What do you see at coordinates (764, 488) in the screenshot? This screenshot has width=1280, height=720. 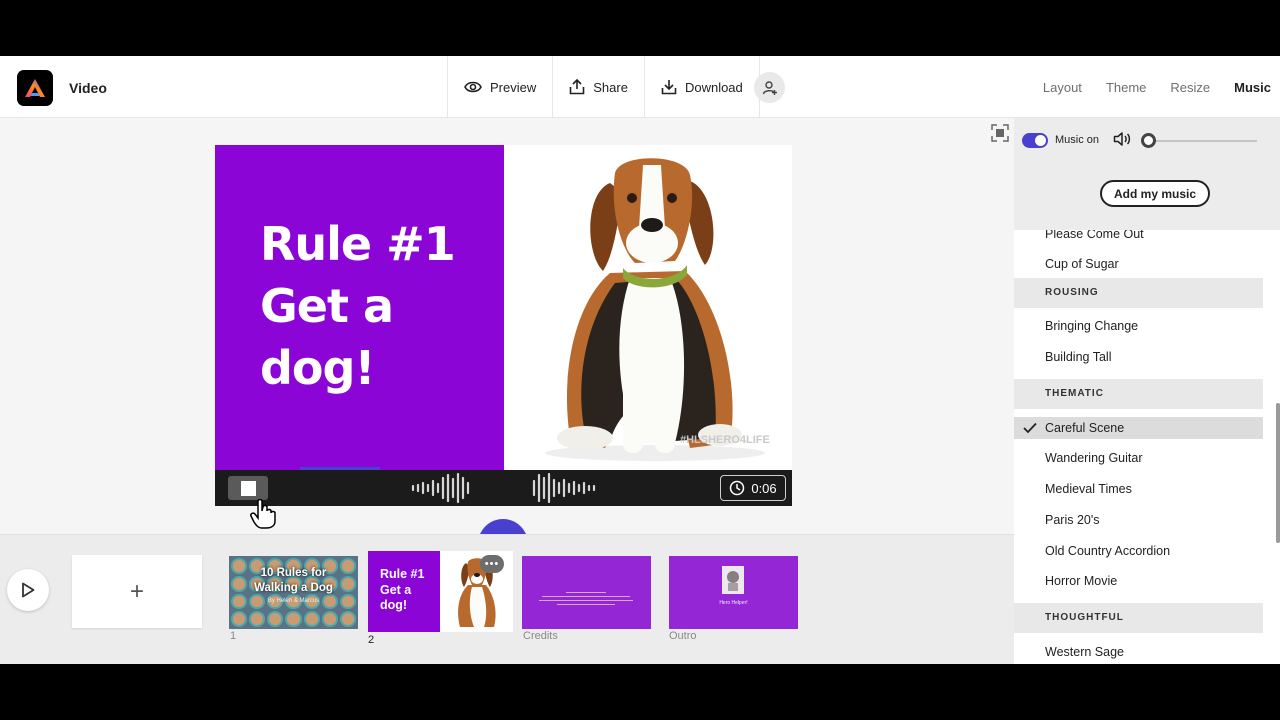 I see `duration-value: 0:06` at bounding box center [764, 488].